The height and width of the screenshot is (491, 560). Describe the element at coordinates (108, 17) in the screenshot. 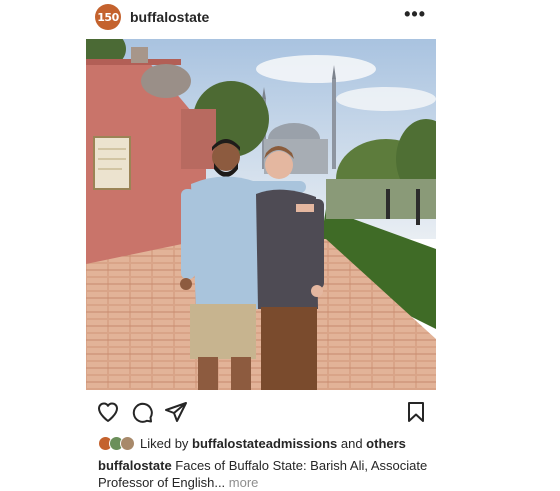

I see `avatar: 150` at that location.